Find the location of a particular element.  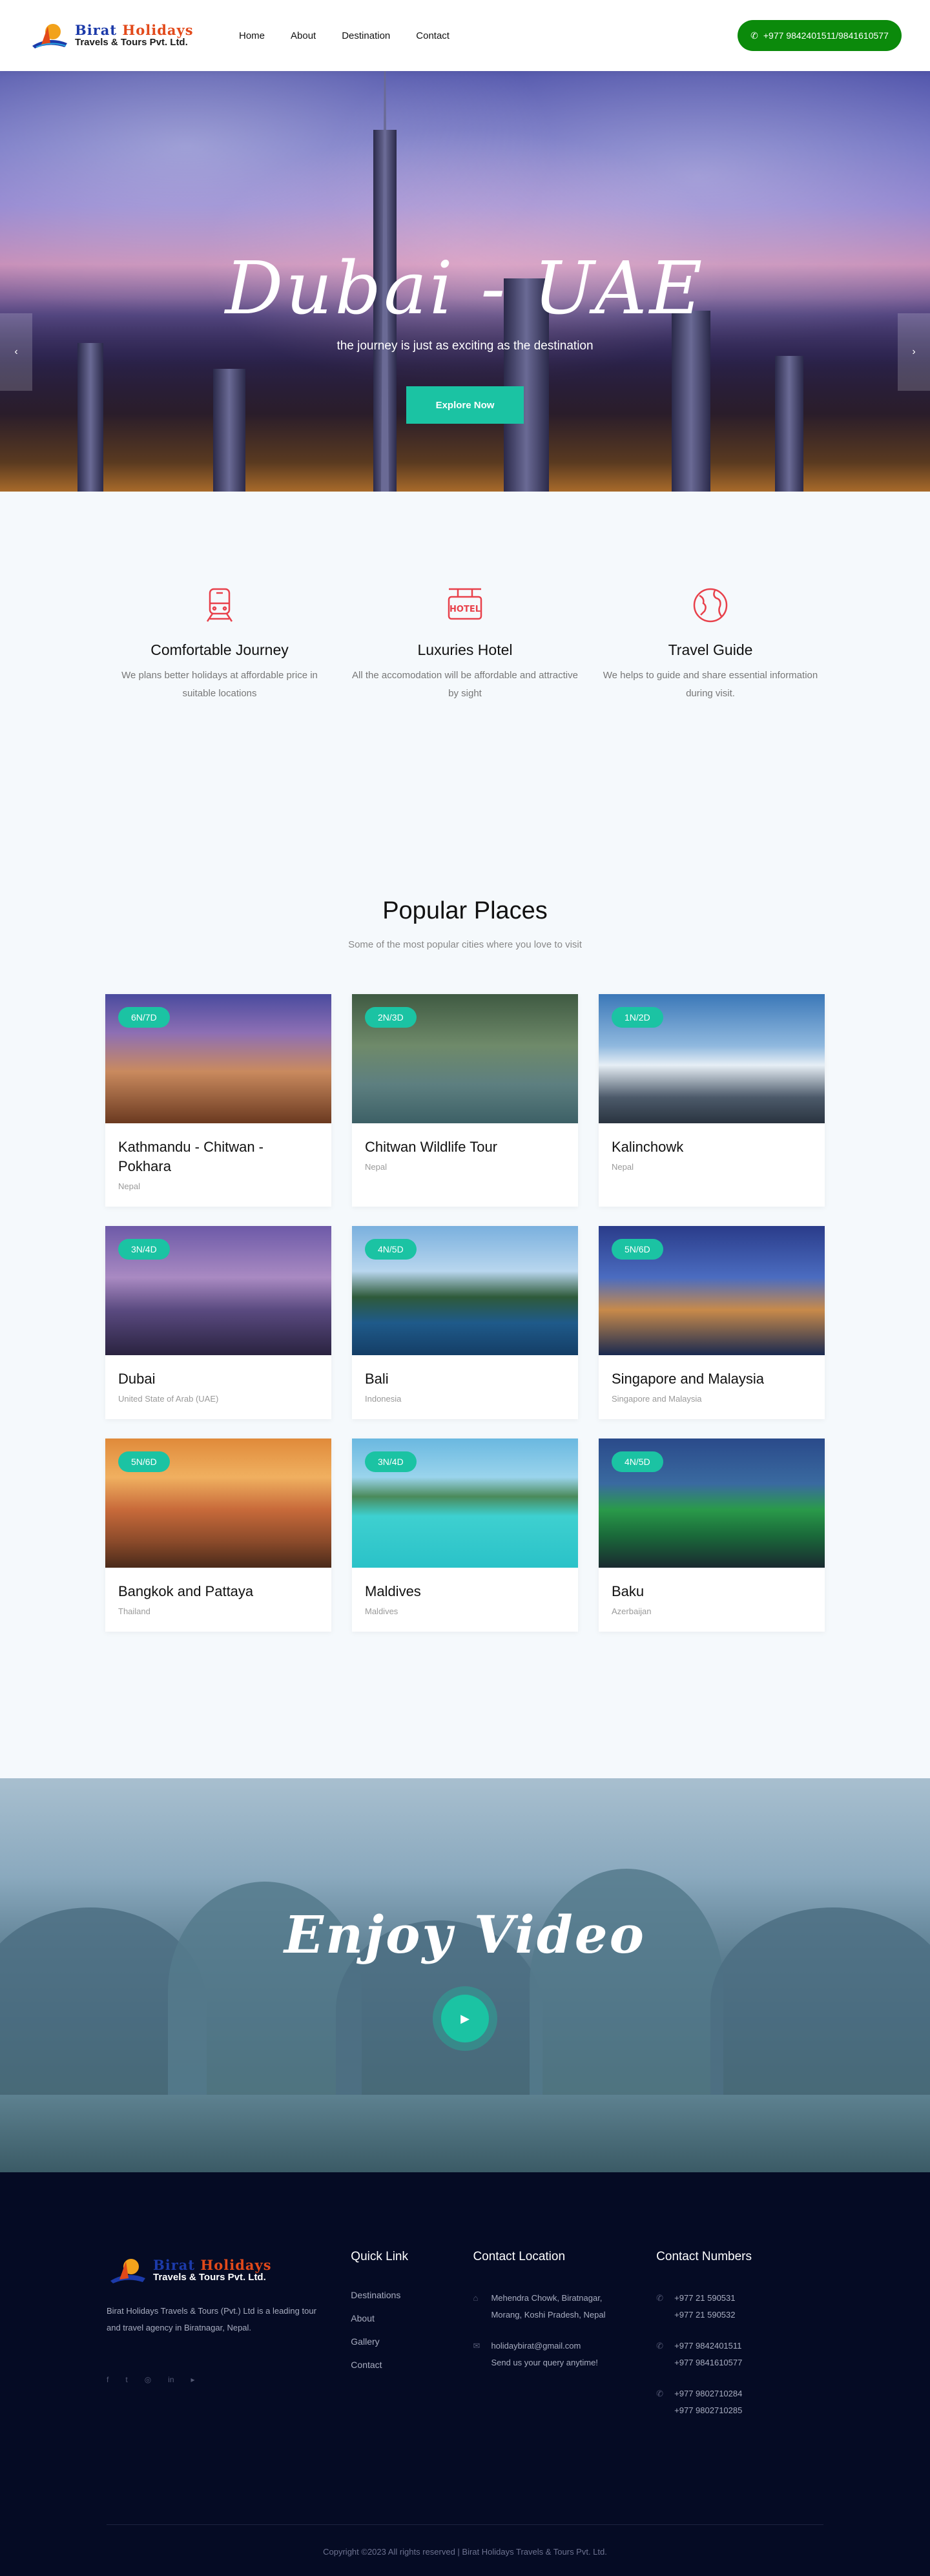

facebook-icon: f is located at coordinates (107, 2379).